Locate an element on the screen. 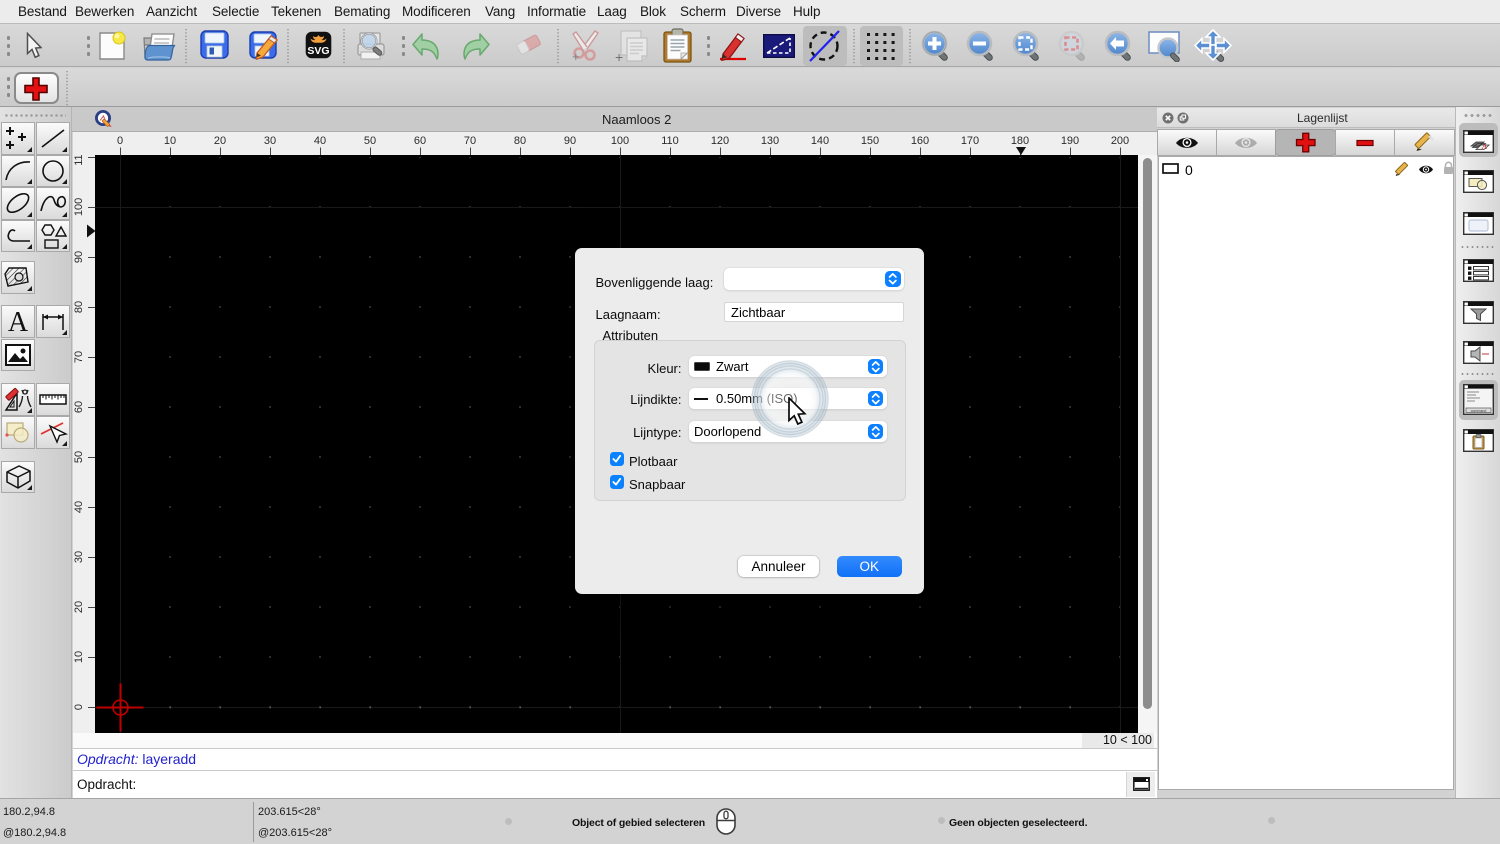 Image resolution: width=1500 pixels, height=844 pixels. svg-text: 180 is located at coordinates (1020, 141).